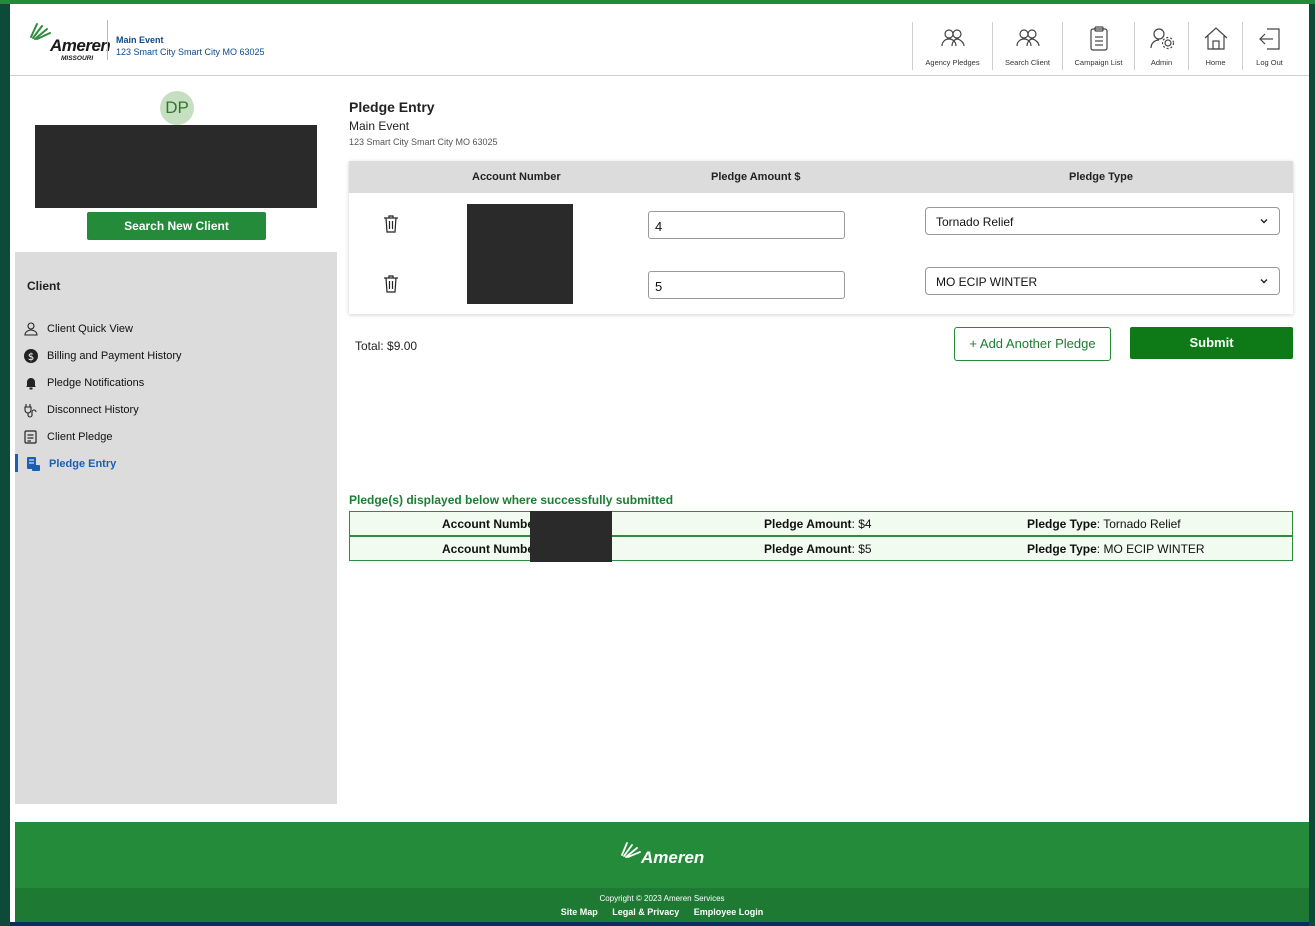 The height and width of the screenshot is (926, 1315). Describe the element at coordinates (140, 40) in the screenshot. I see `header-event-name: Main Event` at that location.